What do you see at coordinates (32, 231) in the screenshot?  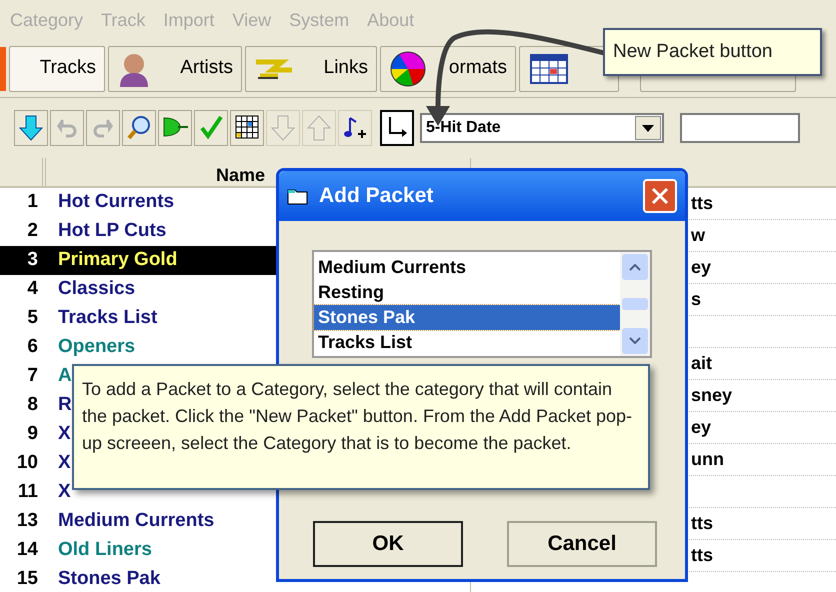 I see `row-number: 2` at bounding box center [32, 231].